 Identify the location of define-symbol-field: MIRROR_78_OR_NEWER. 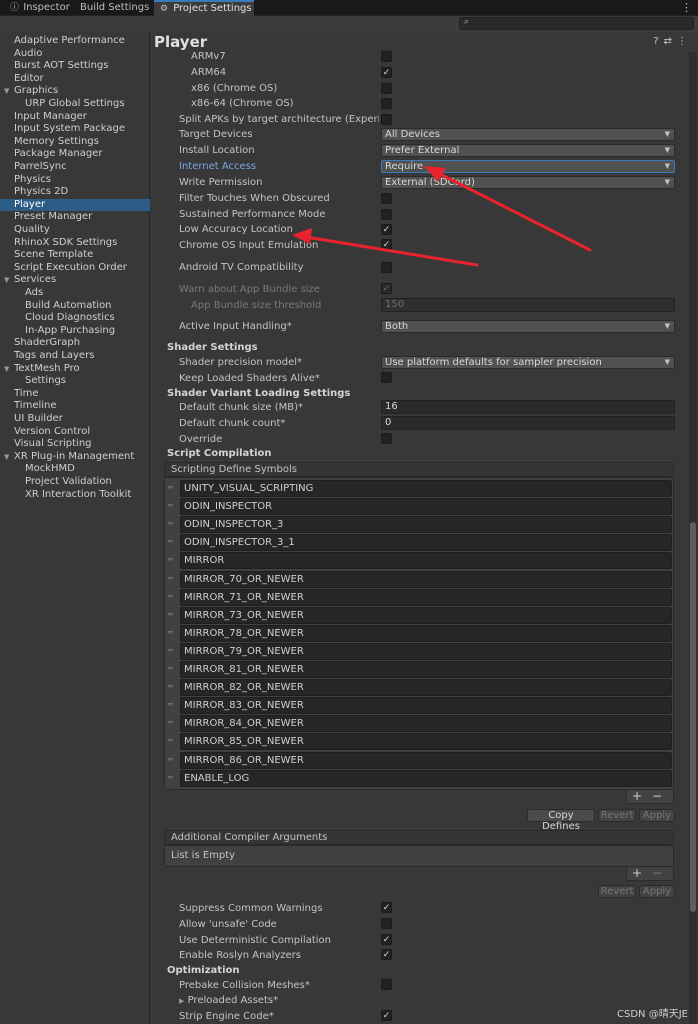
(426, 633).